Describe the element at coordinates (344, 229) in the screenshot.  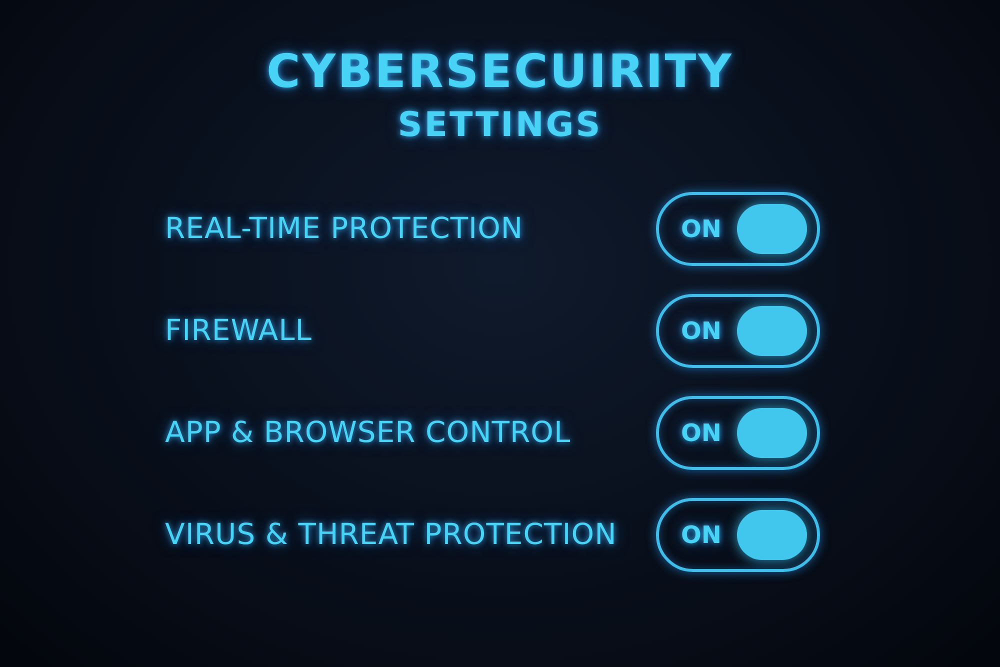
I see `setting-label: REAL-TIME PROTECTION` at that location.